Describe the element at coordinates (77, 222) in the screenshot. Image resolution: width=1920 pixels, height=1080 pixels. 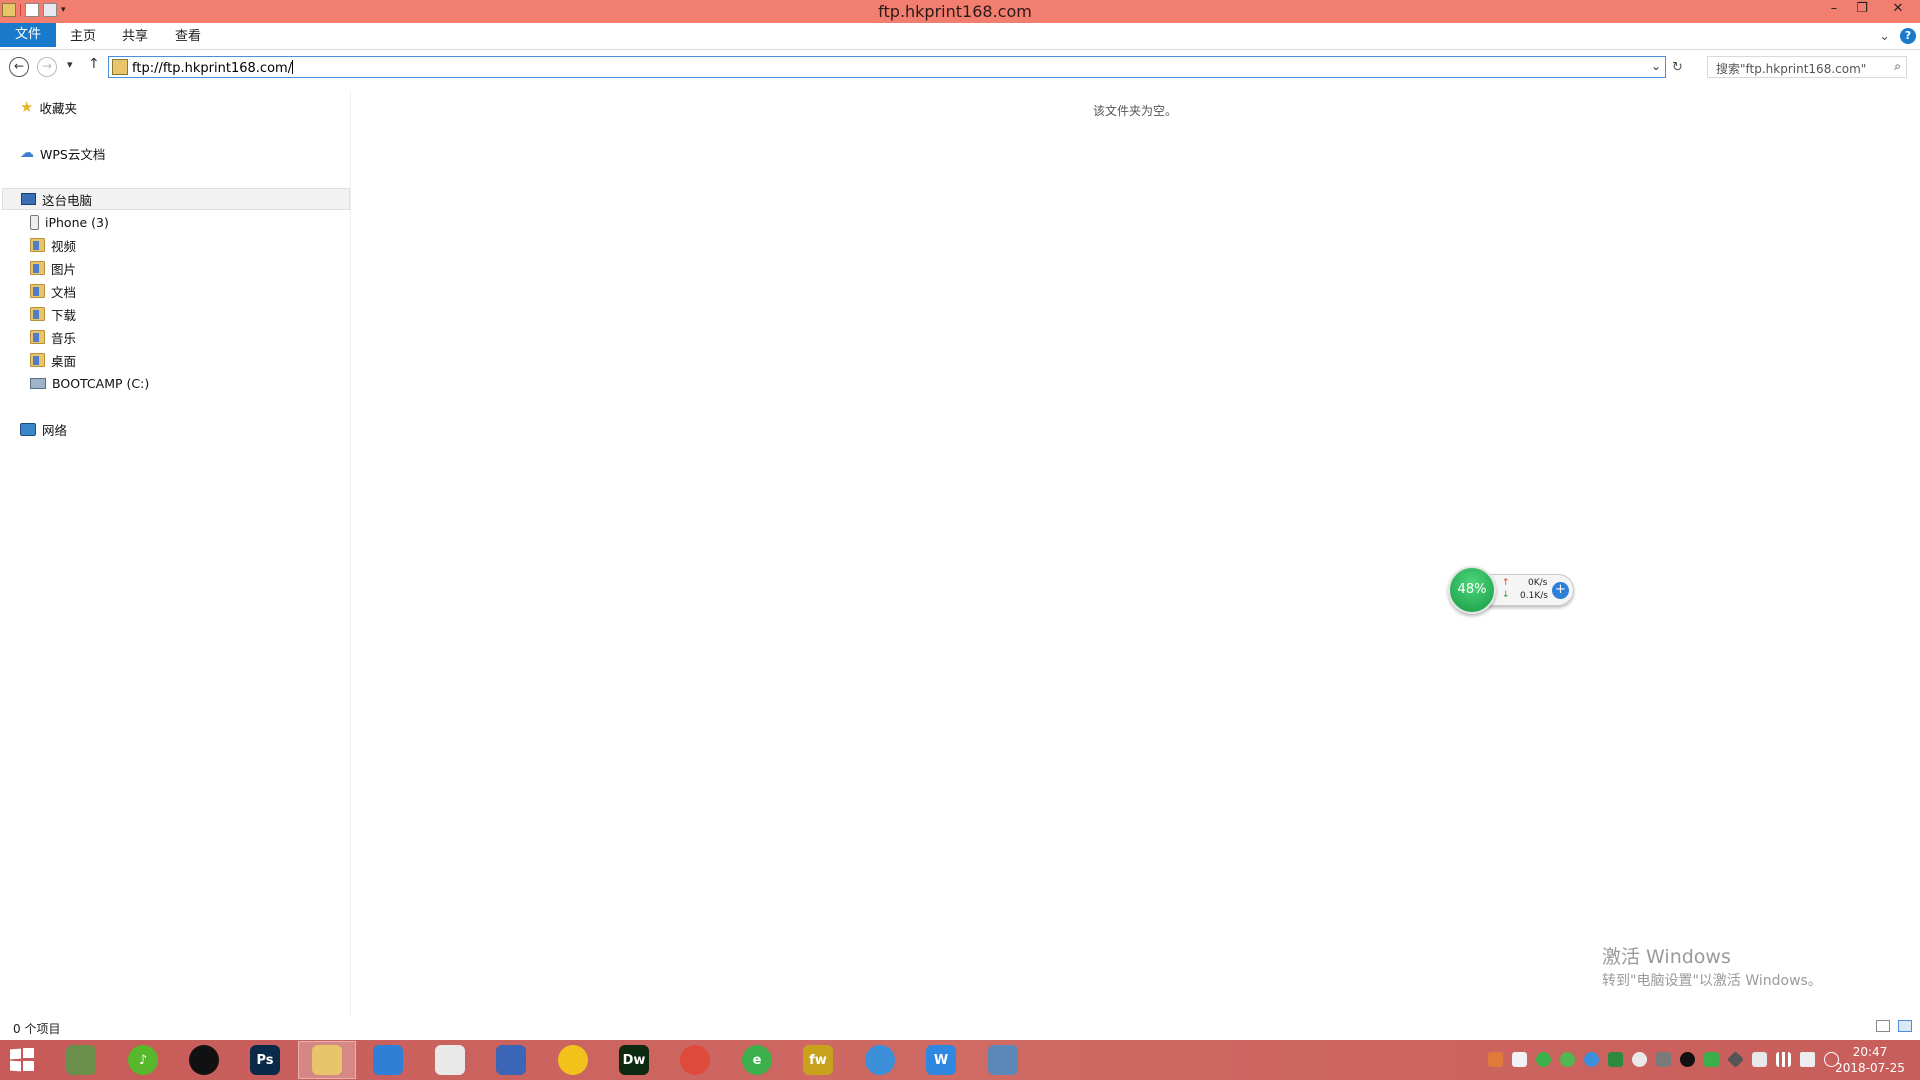
I see `sidebar-item-label: iPhone (3)` at that location.